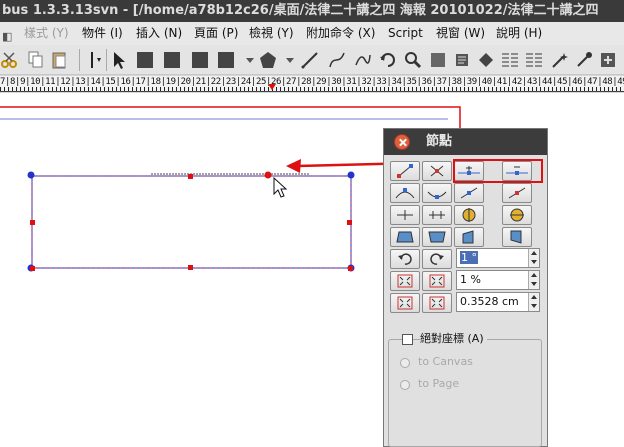  Describe the element at coordinates (437, 259) in the screenshot. I see `rotate-right-button` at that location.